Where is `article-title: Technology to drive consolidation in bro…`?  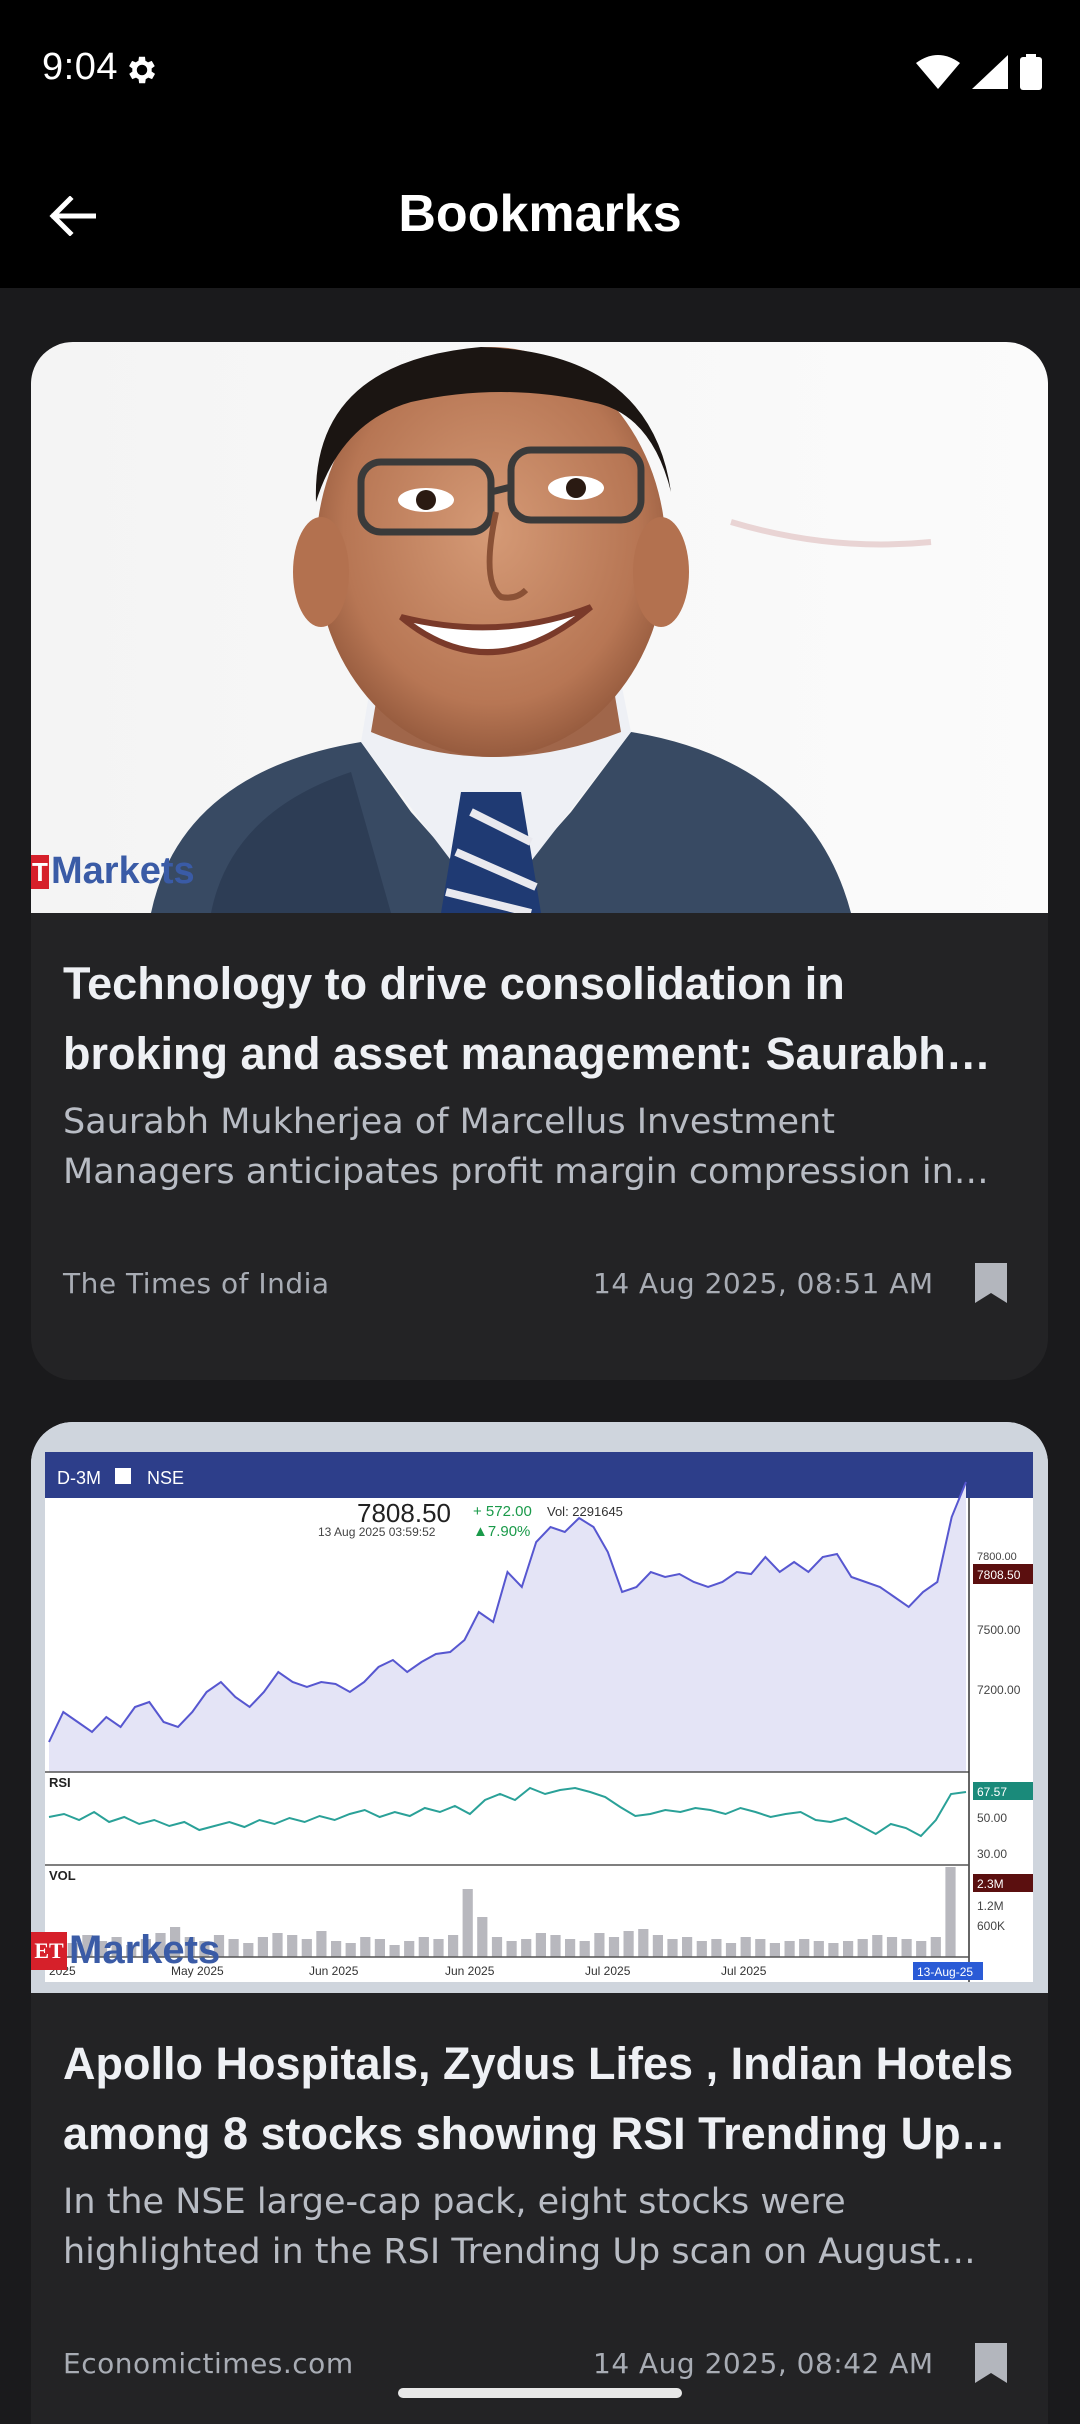 article-title: Technology to drive consolidation in bro… is located at coordinates (539, 1019).